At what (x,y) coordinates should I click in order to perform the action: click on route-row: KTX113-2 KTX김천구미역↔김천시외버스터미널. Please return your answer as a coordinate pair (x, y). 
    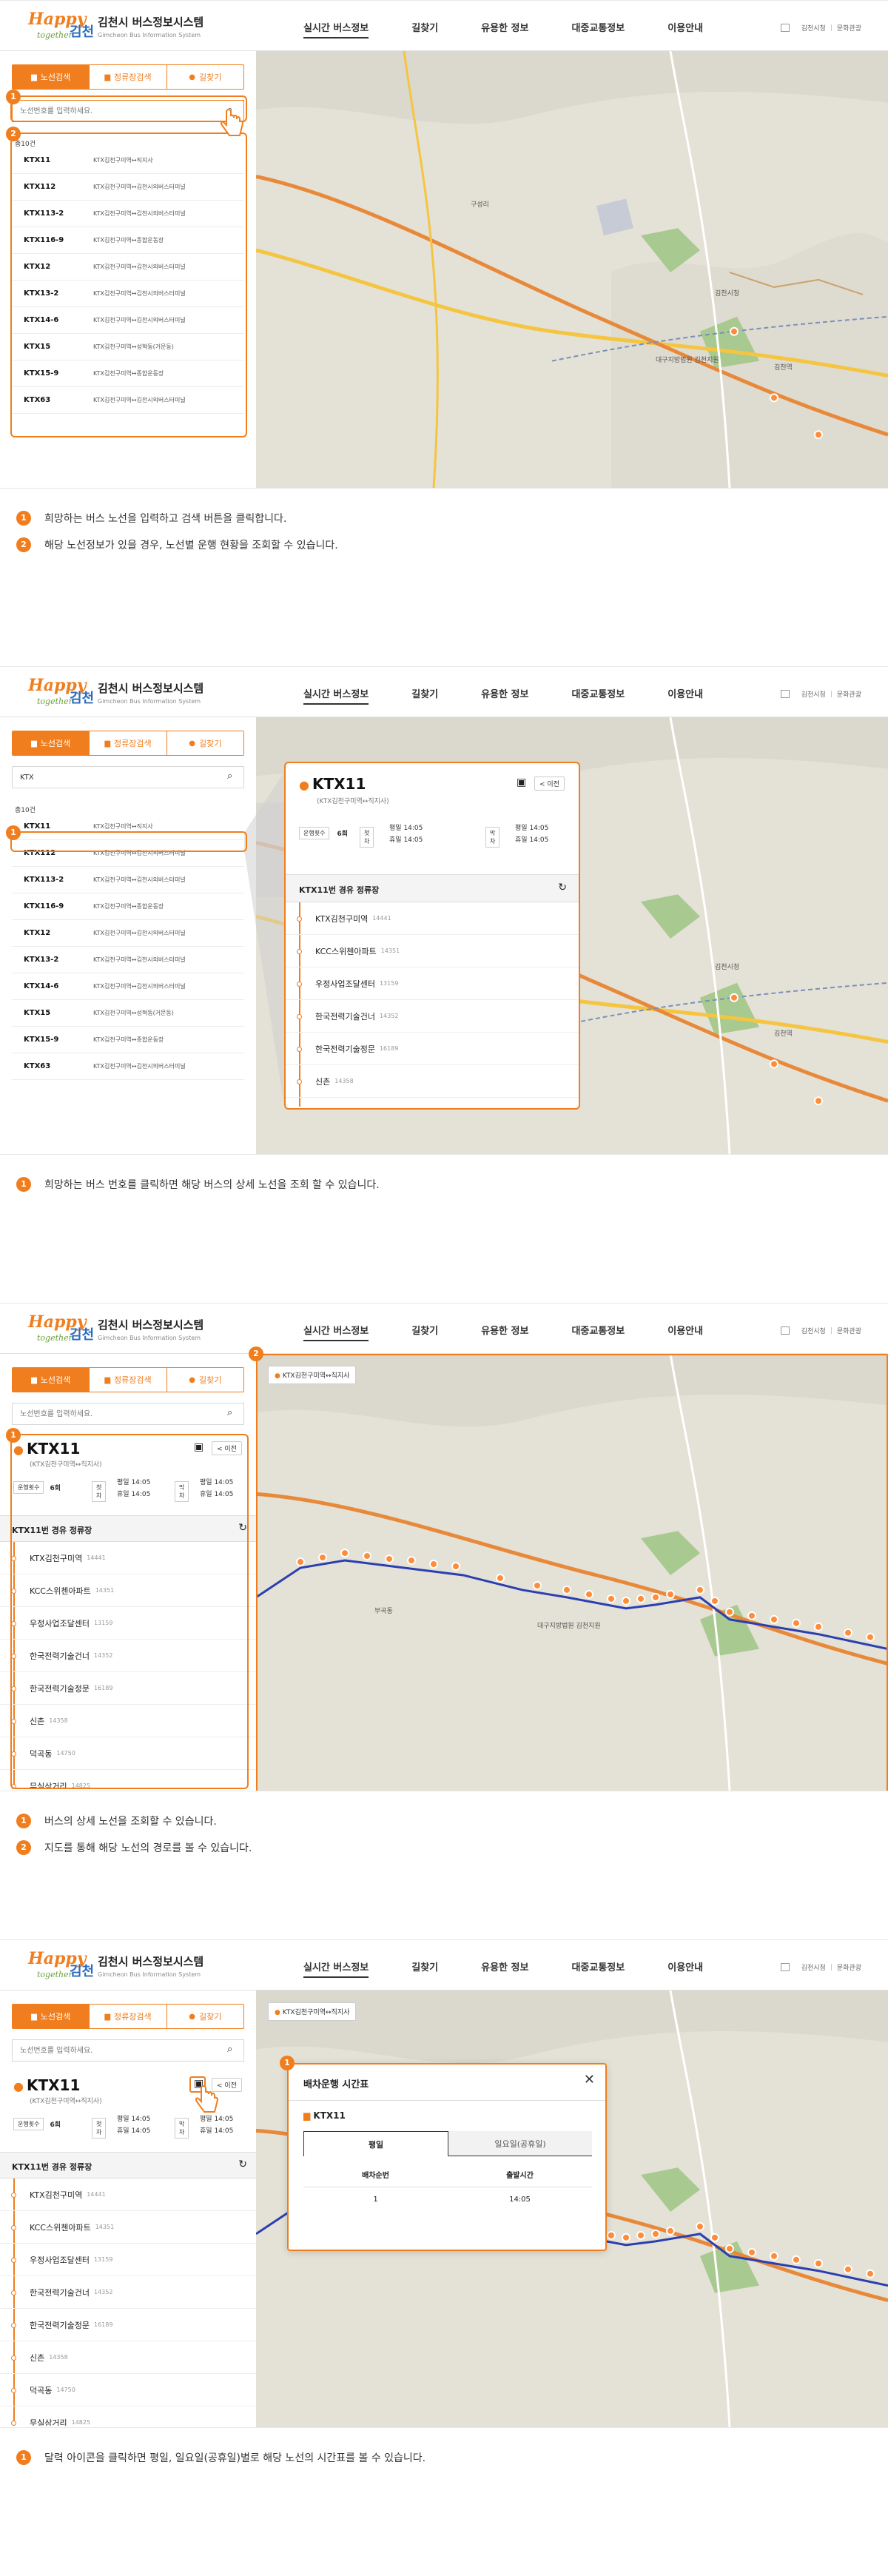
    Looking at the image, I should click on (128, 880).